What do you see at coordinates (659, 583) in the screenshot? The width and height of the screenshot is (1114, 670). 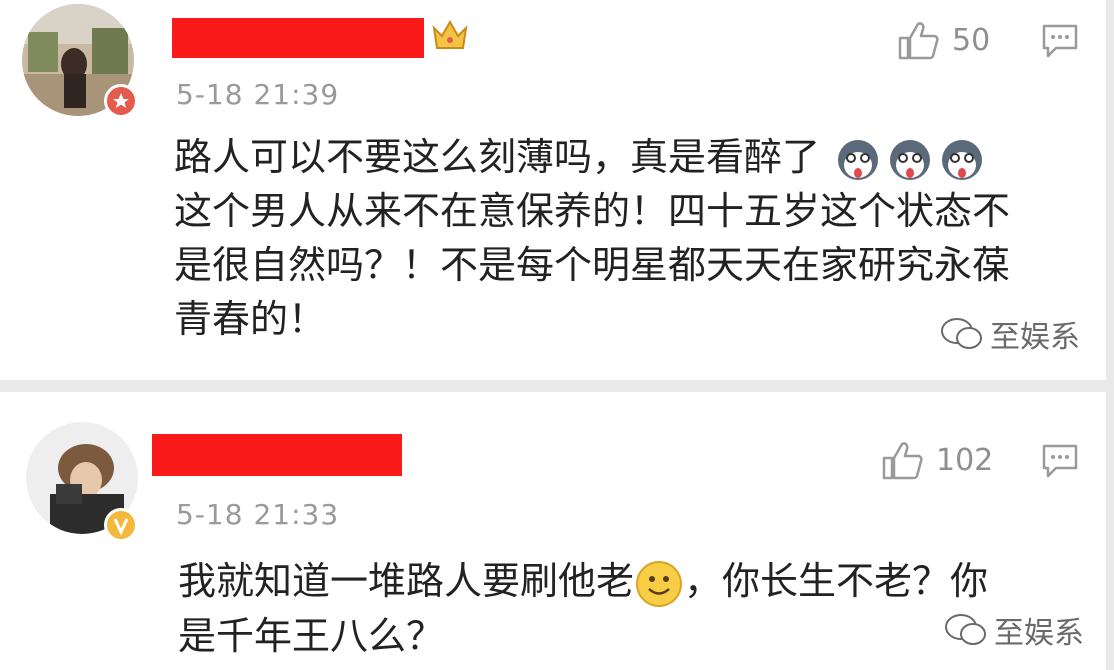 I see `smile-emoji-icon` at bounding box center [659, 583].